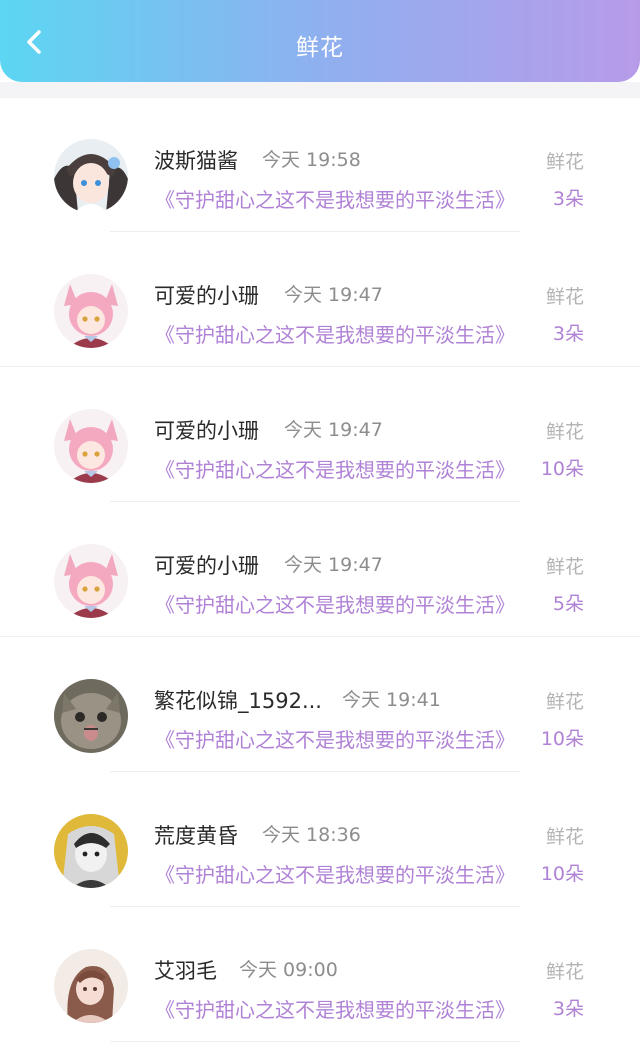 The height and width of the screenshot is (1055, 640). Describe the element at coordinates (185, 971) in the screenshot. I see `user-name: 艾羽毛` at that location.